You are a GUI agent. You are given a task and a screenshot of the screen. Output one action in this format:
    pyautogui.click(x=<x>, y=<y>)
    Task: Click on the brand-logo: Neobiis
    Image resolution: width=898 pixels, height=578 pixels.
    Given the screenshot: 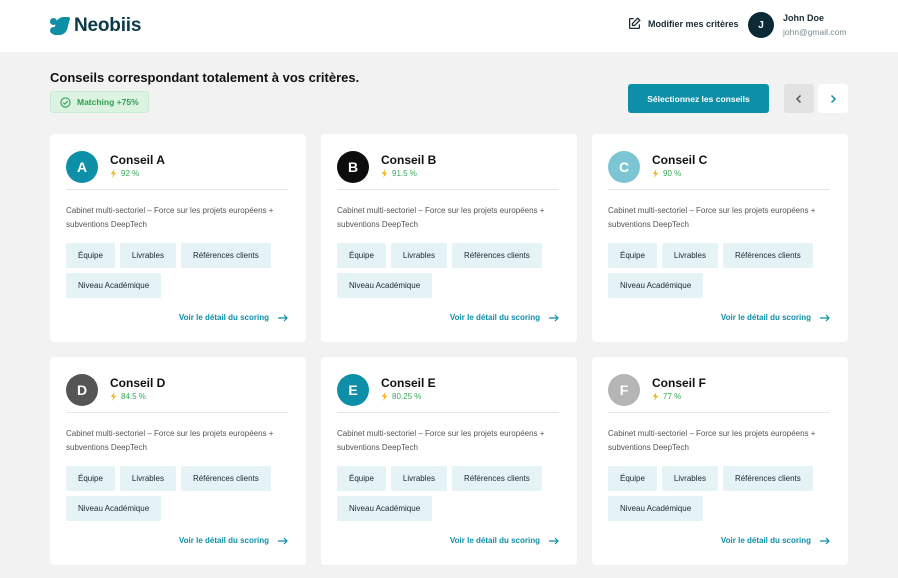 What is the action you would take?
    pyautogui.click(x=95, y=26)
    